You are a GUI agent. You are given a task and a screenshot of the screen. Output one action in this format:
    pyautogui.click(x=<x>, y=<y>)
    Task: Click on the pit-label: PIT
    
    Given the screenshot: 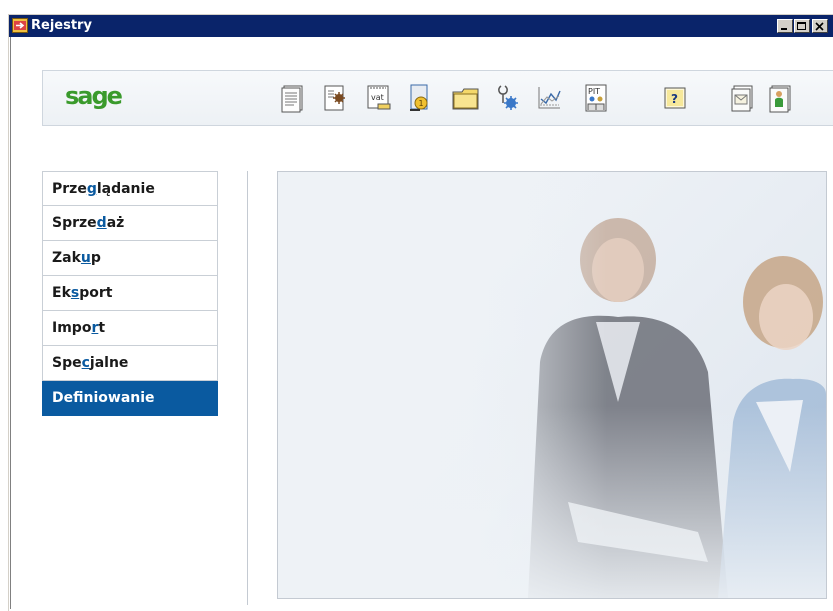 What is the action you would take?
    pyautogui.click(x=594, y=91)
    